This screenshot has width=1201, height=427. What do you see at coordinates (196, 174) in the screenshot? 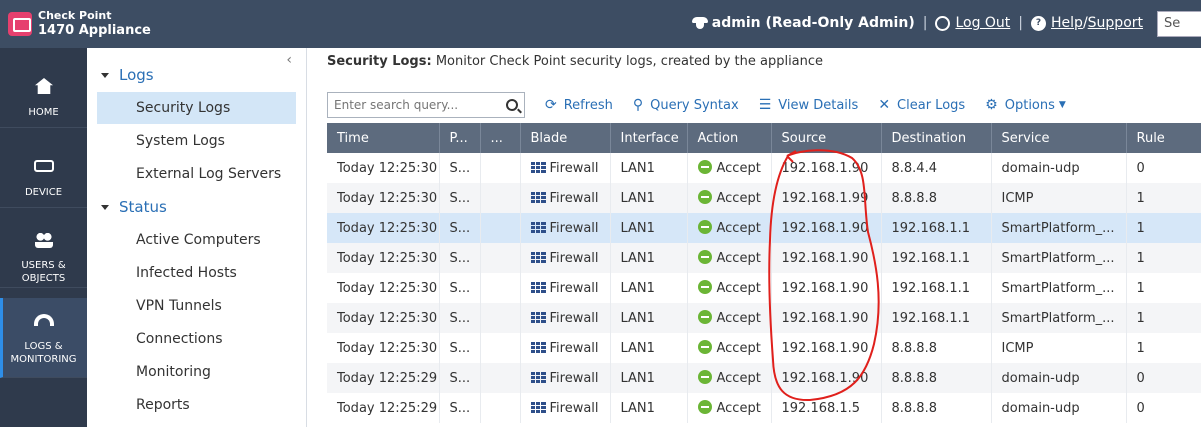
I see `tree-item-external-log-servers: External Log Servers` at bounding box center [196, 174].